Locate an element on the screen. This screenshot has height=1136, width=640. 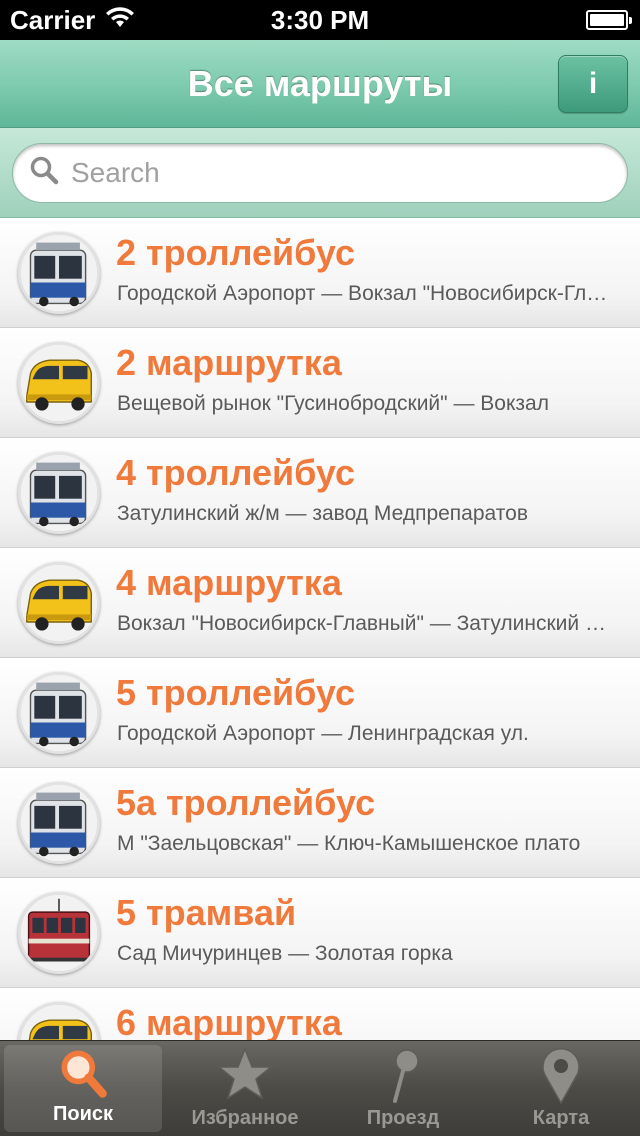
tab-favorites: Избранное is located at coordinates (245, 1088).